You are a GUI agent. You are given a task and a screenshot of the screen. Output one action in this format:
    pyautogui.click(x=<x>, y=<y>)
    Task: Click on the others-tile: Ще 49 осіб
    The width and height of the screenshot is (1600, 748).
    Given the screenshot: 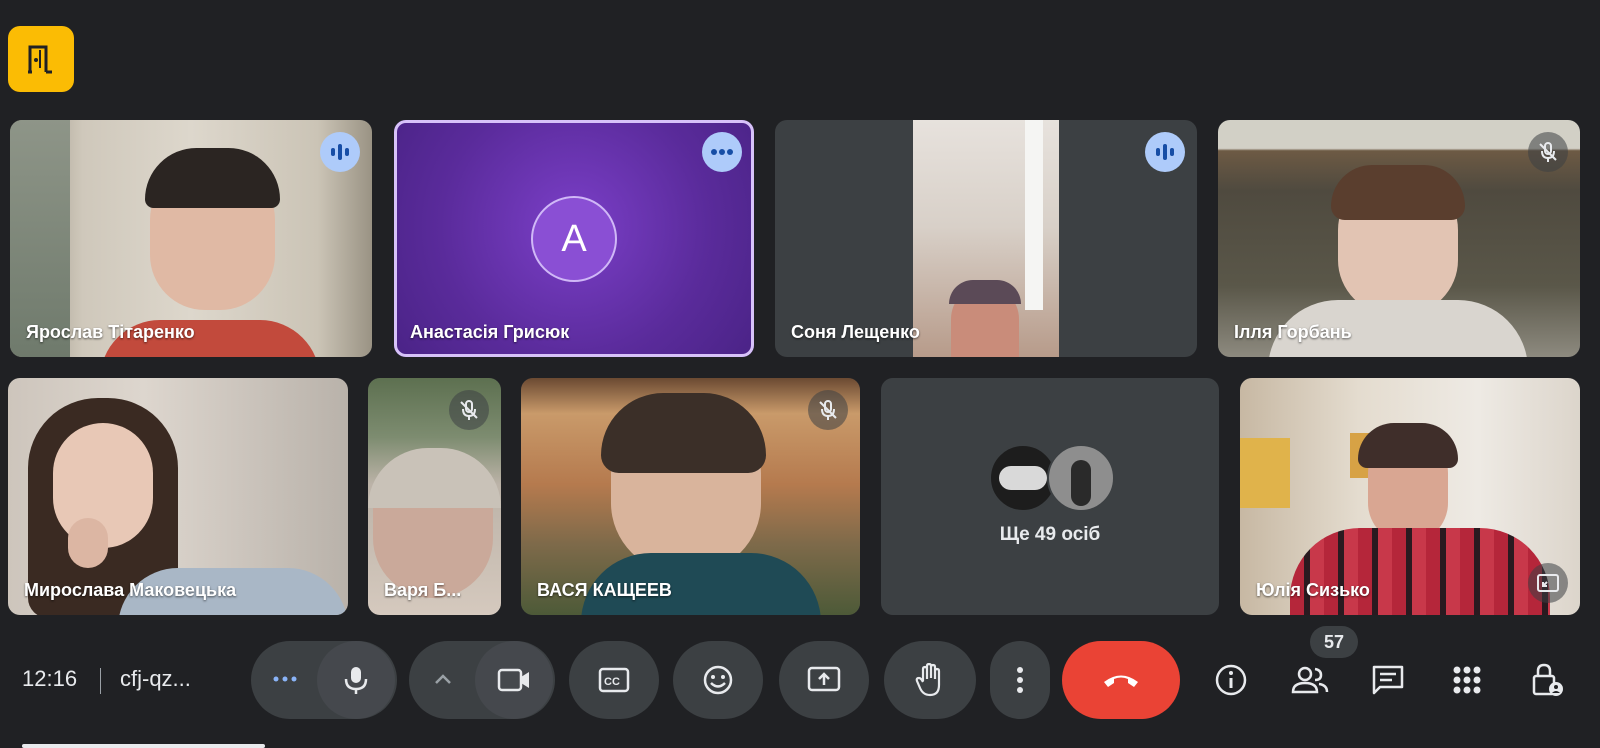 What is the action you would take?
    pyautogui.click(x=1050, y=496)
    